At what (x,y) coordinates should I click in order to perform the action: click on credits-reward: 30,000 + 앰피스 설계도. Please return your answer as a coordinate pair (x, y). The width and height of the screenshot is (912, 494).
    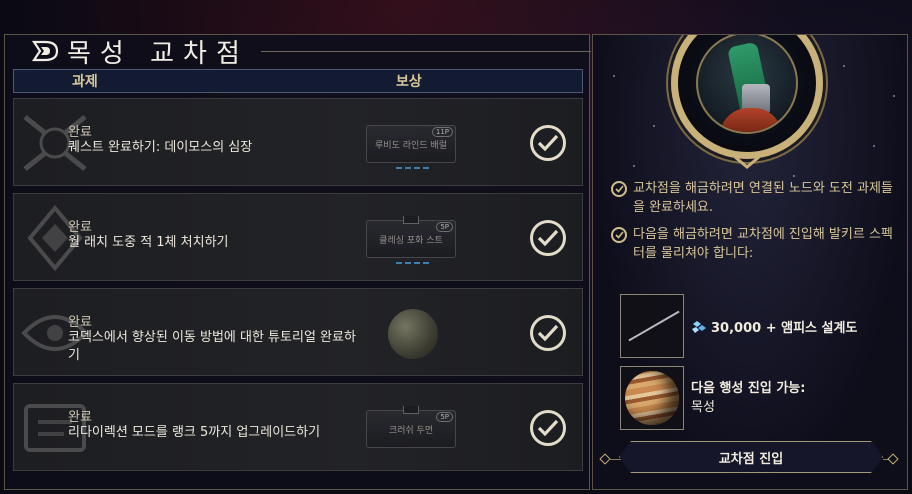
    Looking at the image, I should click on (774, 326).